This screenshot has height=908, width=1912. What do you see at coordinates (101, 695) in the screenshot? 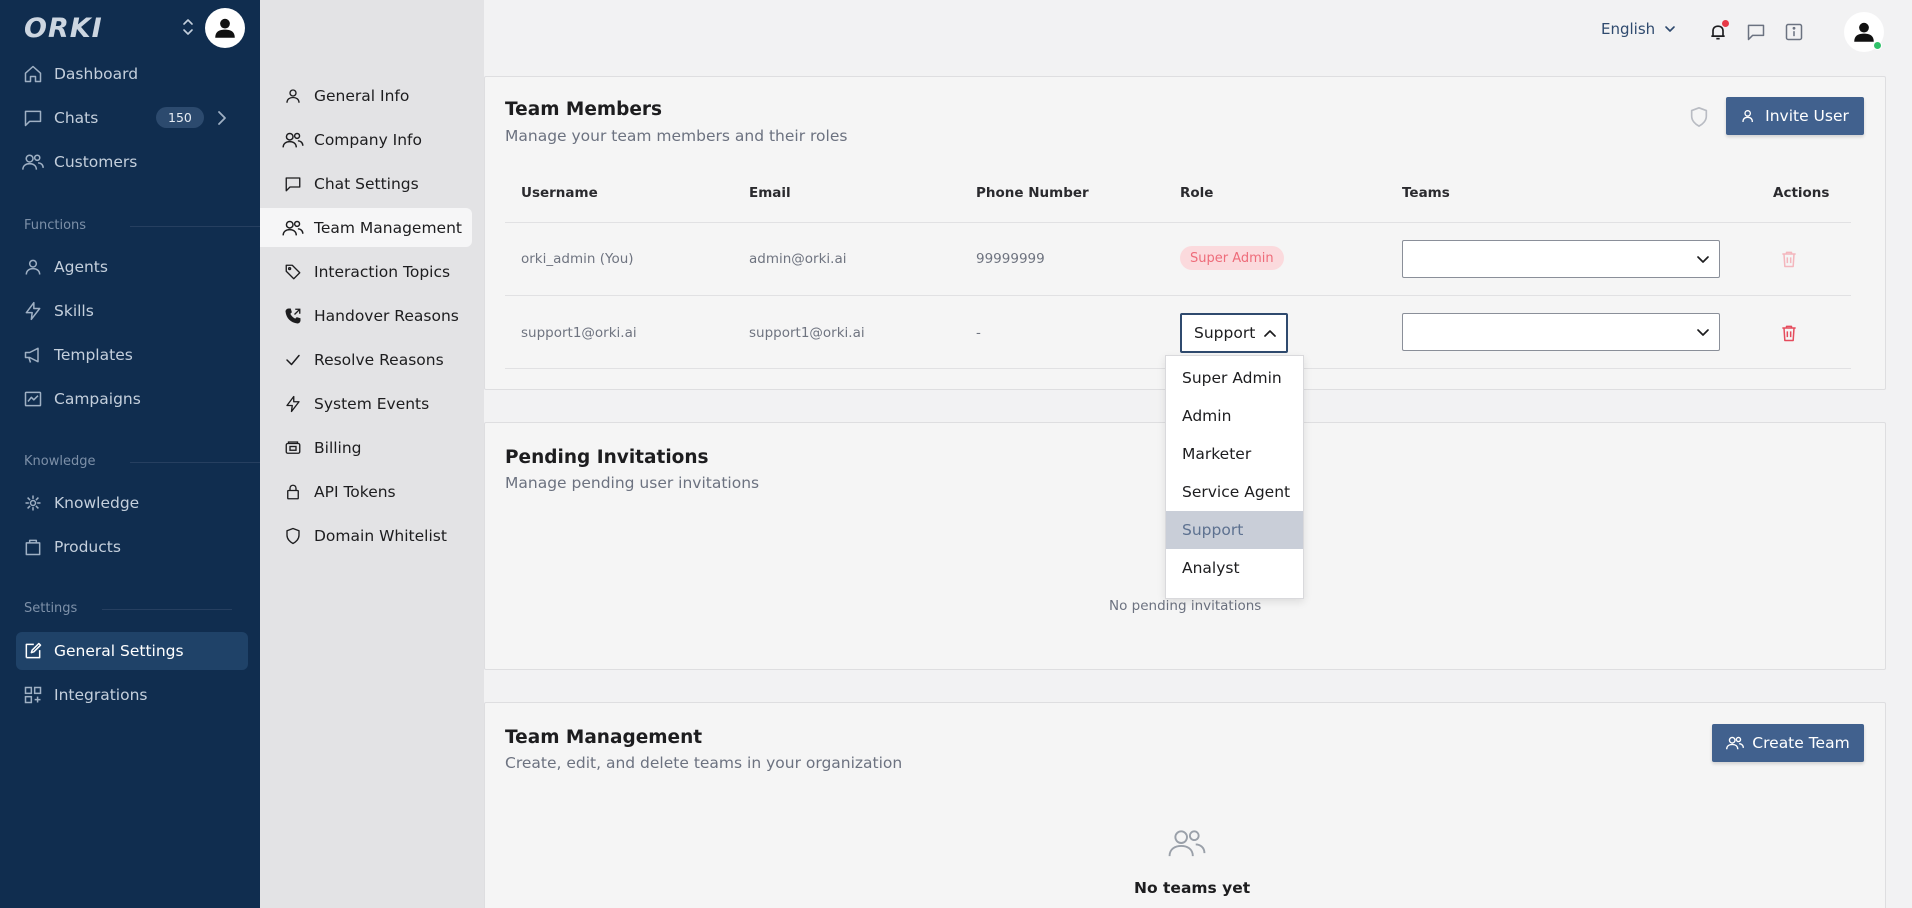
I see `sidebar-item-label: Integrations` at bounding box center [101, 695].